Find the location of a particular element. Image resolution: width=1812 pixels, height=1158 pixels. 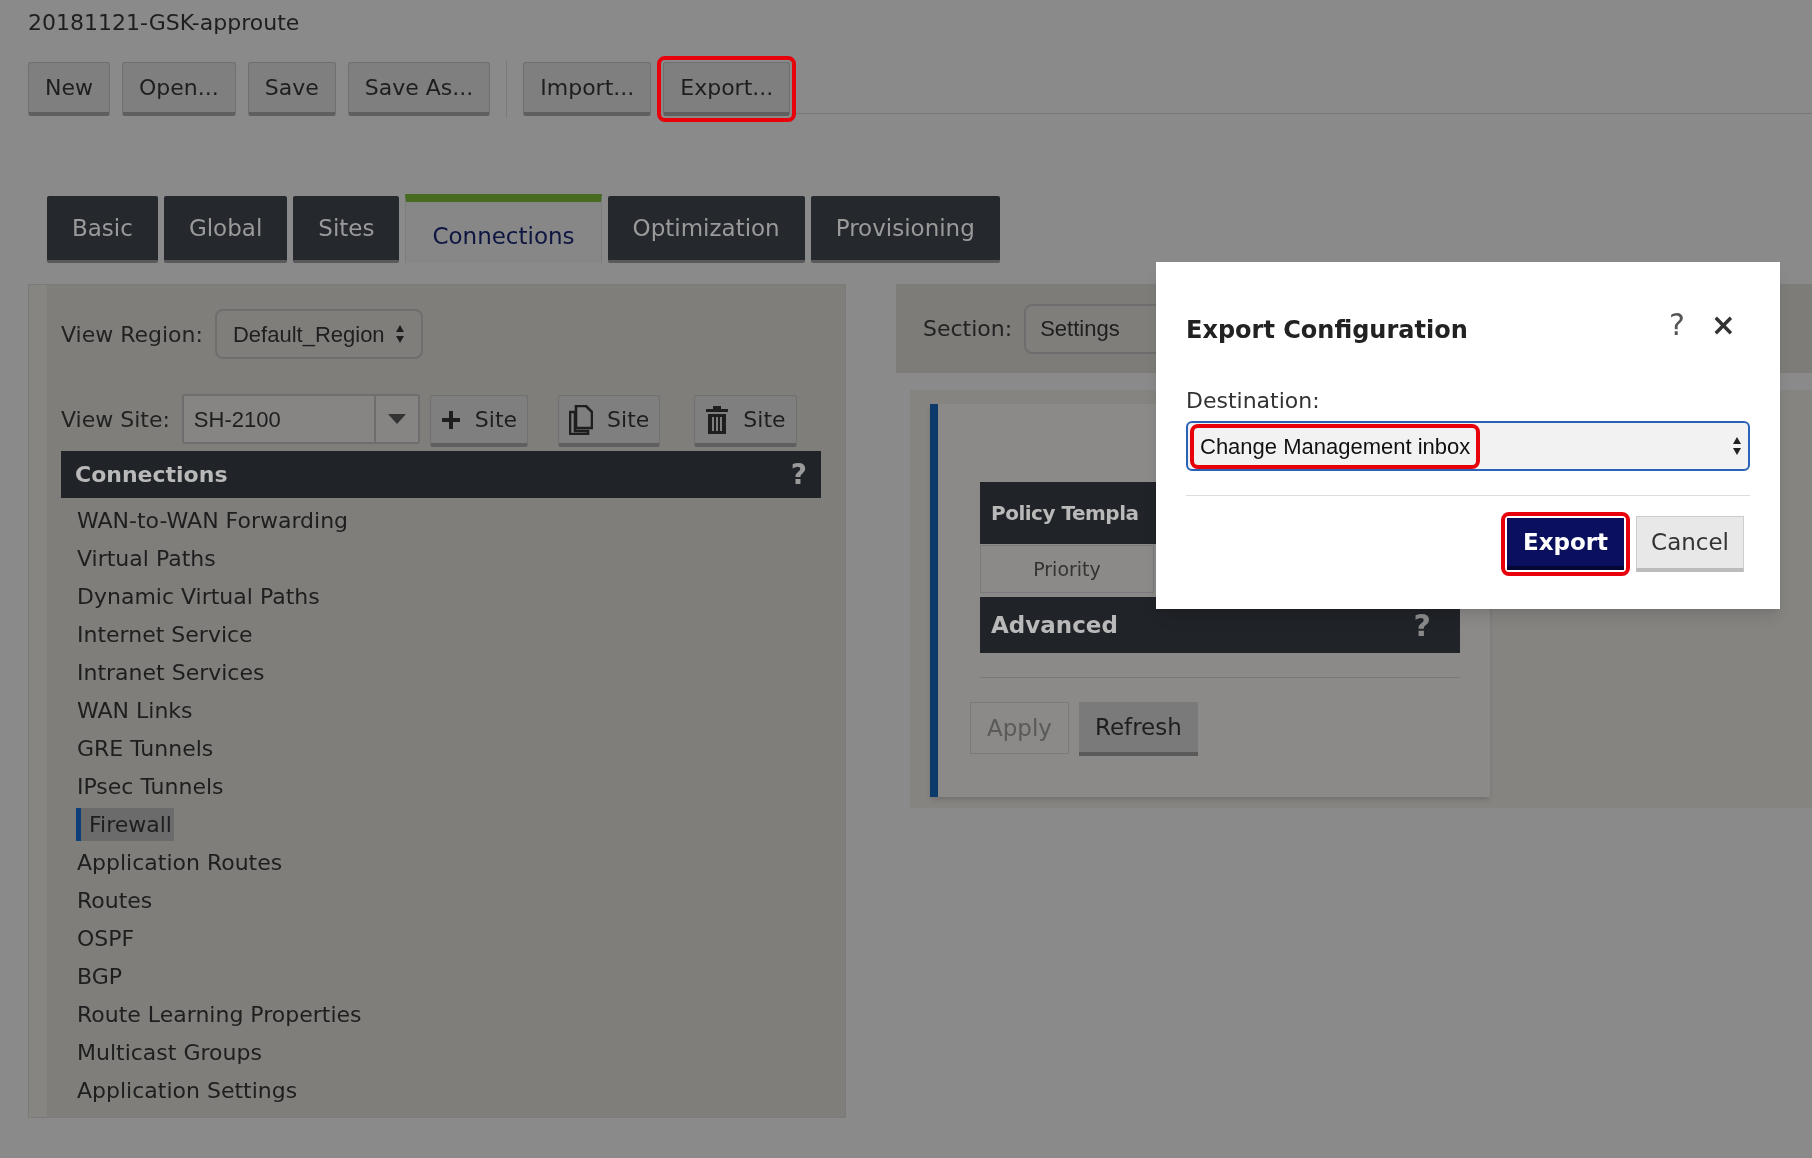

nav-item: Application Routes is located at coordinates (180, 862).